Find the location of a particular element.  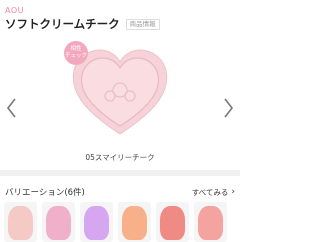

variations-title: バリエーション(6件) is located at coordinates (45, 193).